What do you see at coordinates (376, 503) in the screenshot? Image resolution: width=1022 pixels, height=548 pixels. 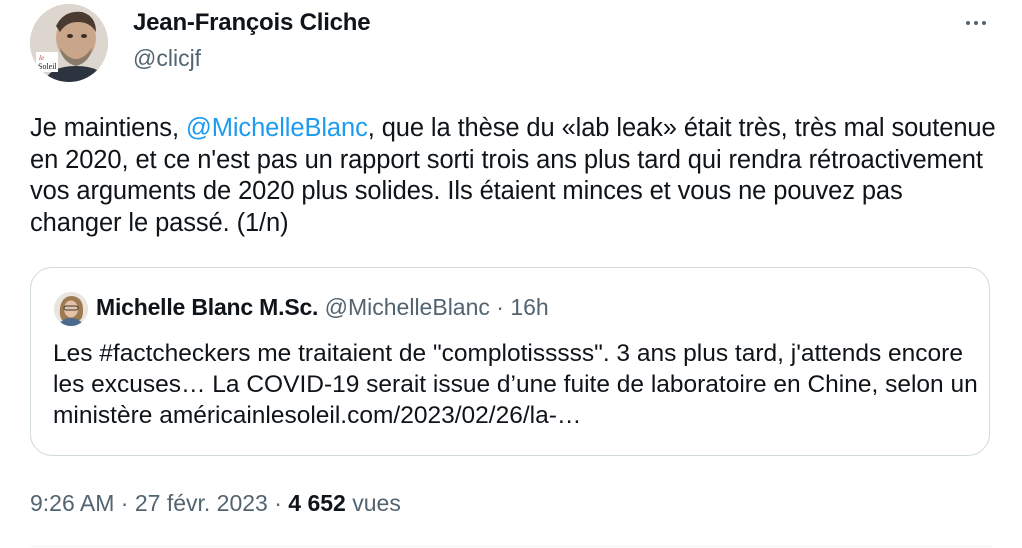 I see `views-label: vues` at bounding box center [376, 503].